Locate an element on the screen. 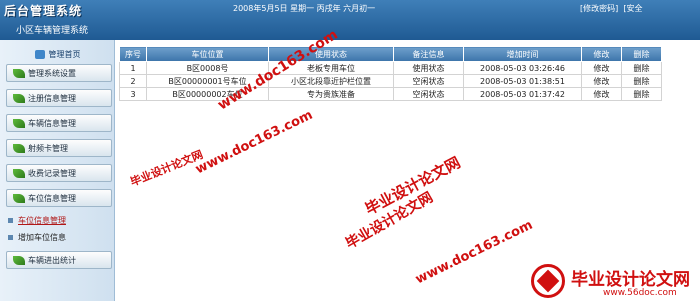 This screenshot has width=700, height=301. menu-traffic-stats: 车辆进出统计 is located at coordinates (59, 260).